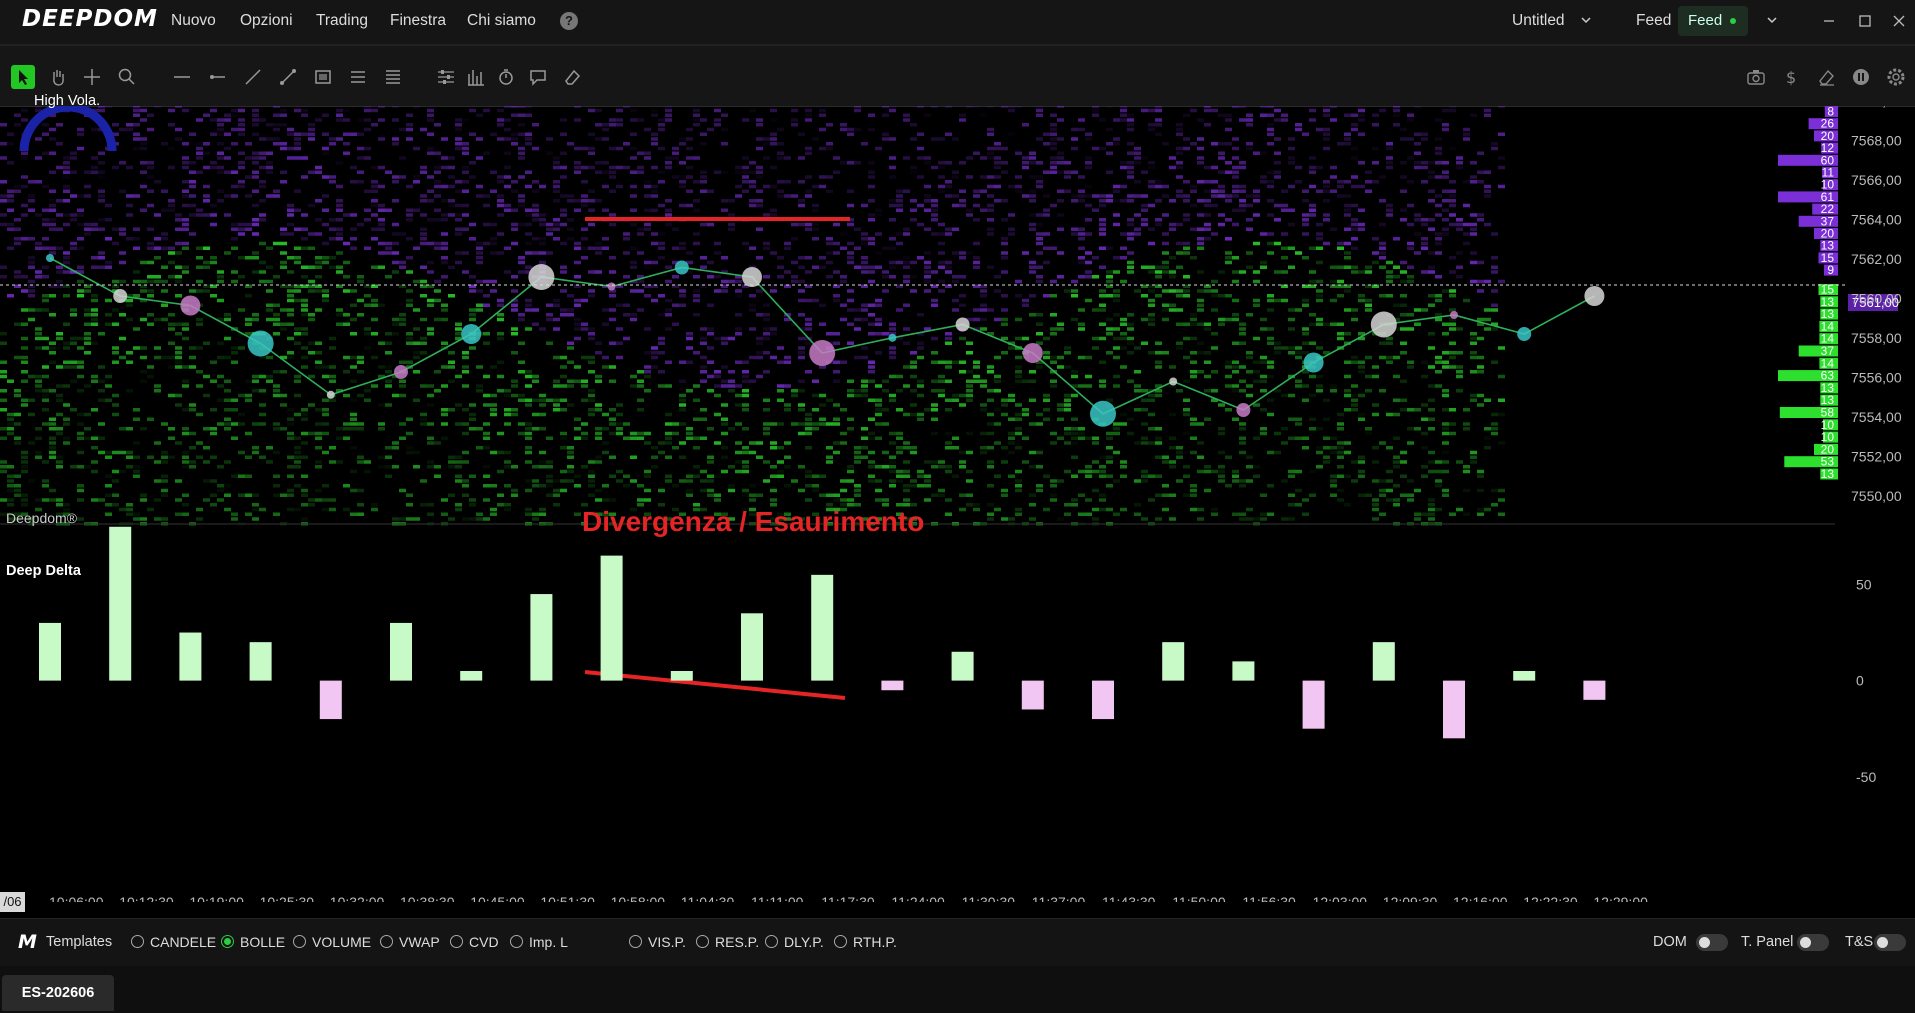  I want to click on parallel-icon, so click(393, 77).